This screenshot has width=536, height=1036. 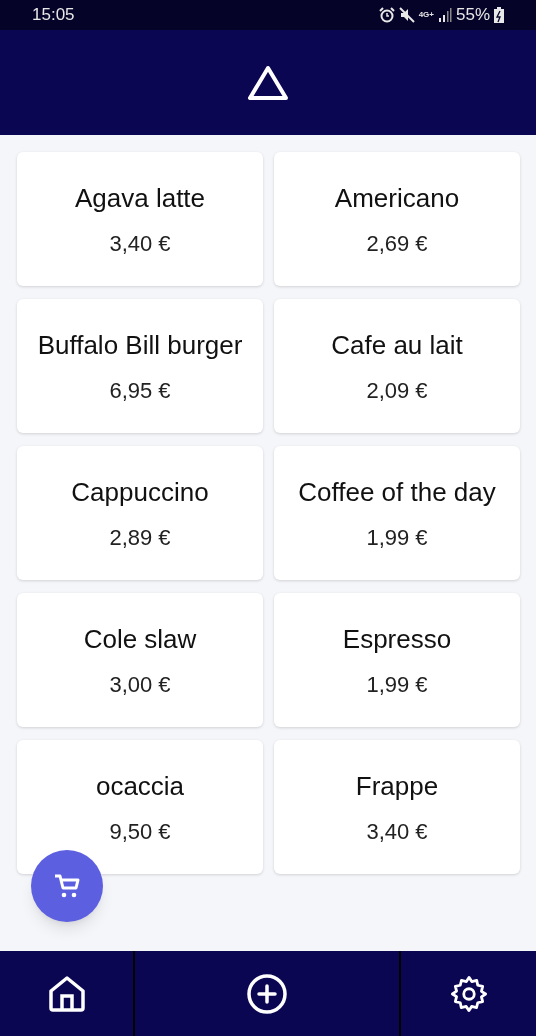 I want to click on product-name: Cappuccino, so click(x=140, y=492).